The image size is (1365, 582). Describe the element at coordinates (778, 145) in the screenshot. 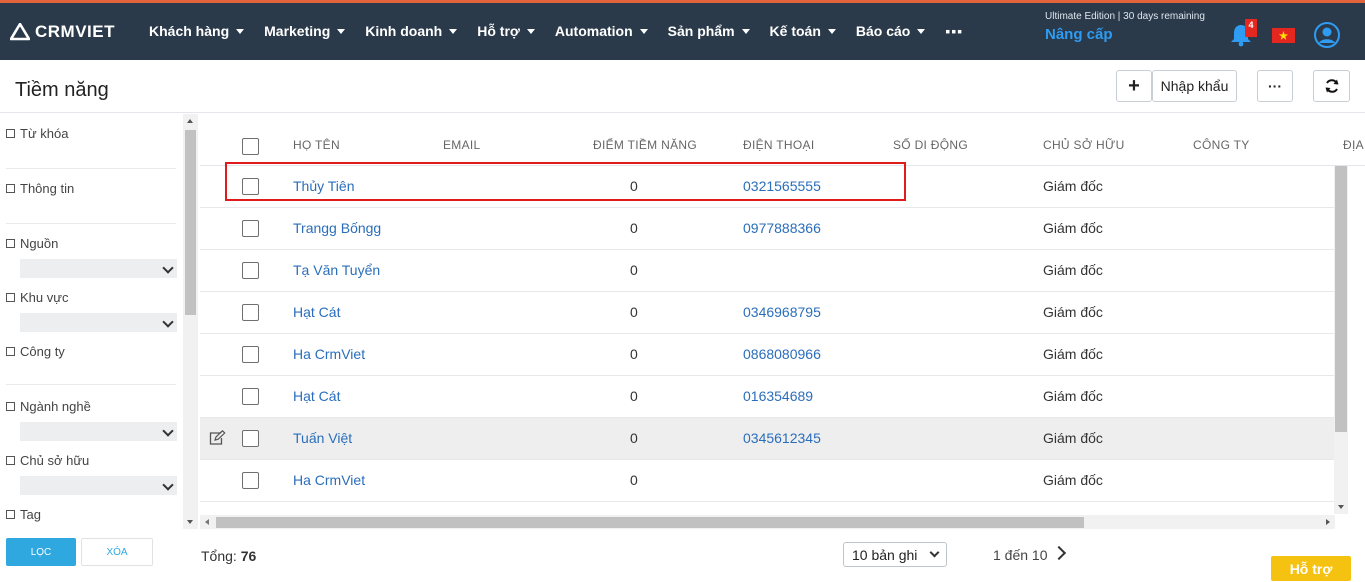

I see `column-header-phone: ĐIỆN THOẠI` at that location.